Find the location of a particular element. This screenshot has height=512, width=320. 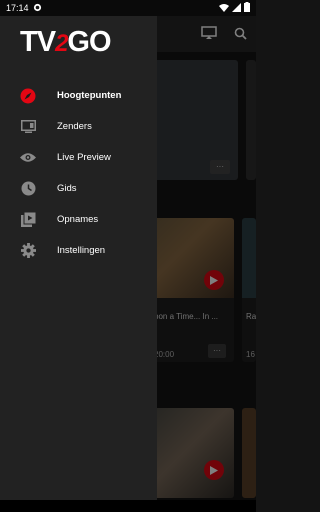

menu-item-zenders: Zenders is located at coordinates (78, 126).